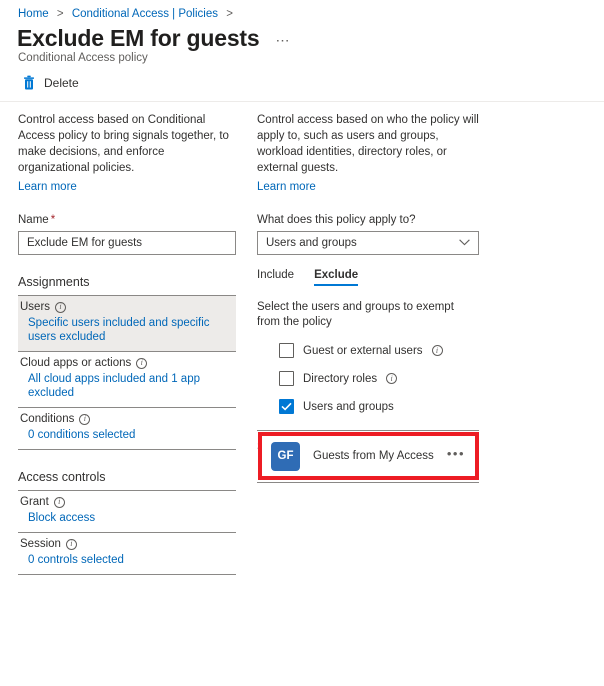 Image resolution: width=604 pixels, height=686 pixels. What do you see at coordinates (127, 220) in the screenshot?
I see `name-field-label: Name *` at bounding box center [127, 220].